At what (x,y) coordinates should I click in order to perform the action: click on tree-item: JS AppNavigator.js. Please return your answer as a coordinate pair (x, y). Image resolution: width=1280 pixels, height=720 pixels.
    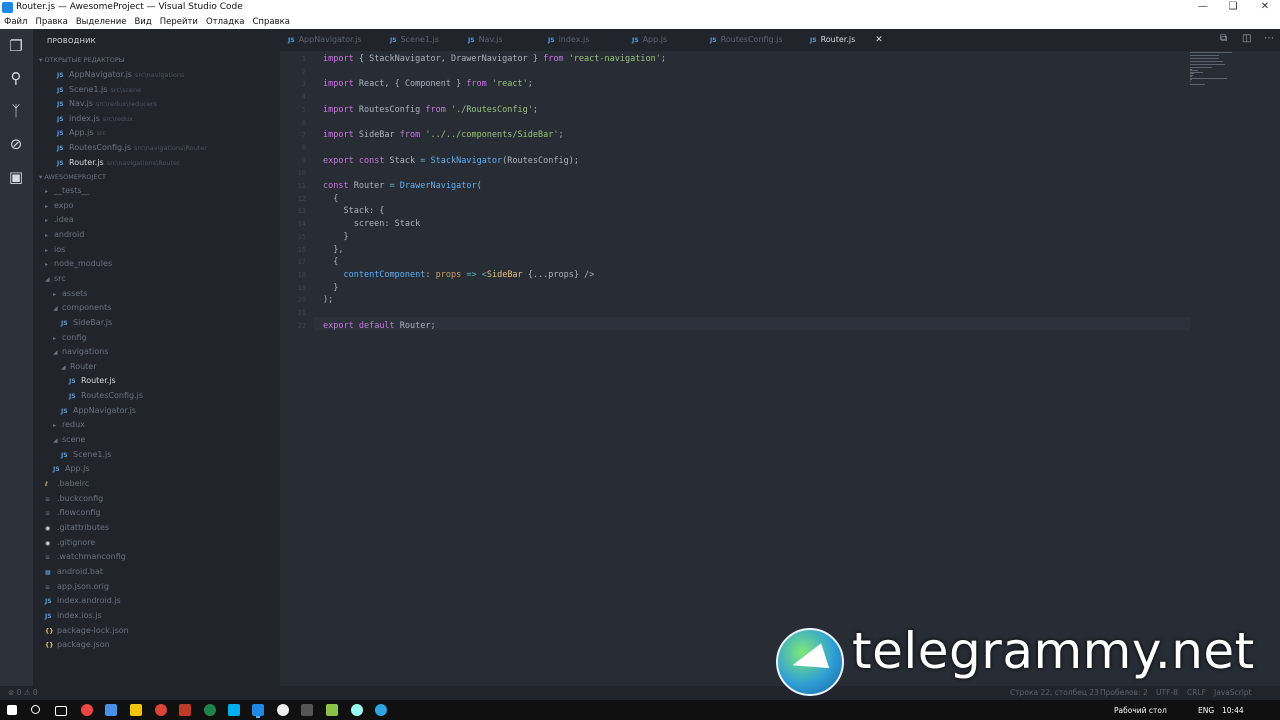
    Looking at the image, I should click on (98, 411).